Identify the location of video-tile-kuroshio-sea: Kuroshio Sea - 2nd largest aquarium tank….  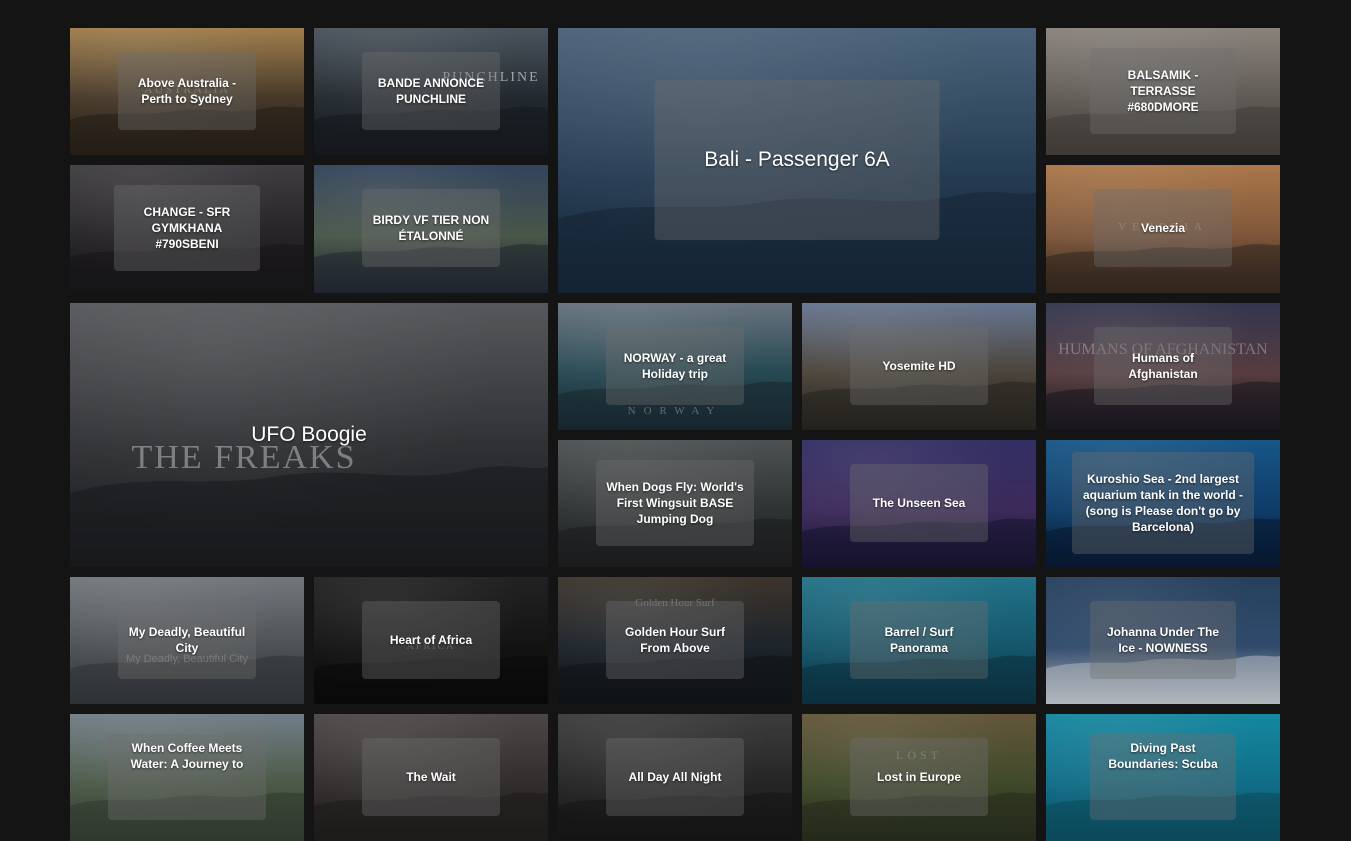
(1163, 503).